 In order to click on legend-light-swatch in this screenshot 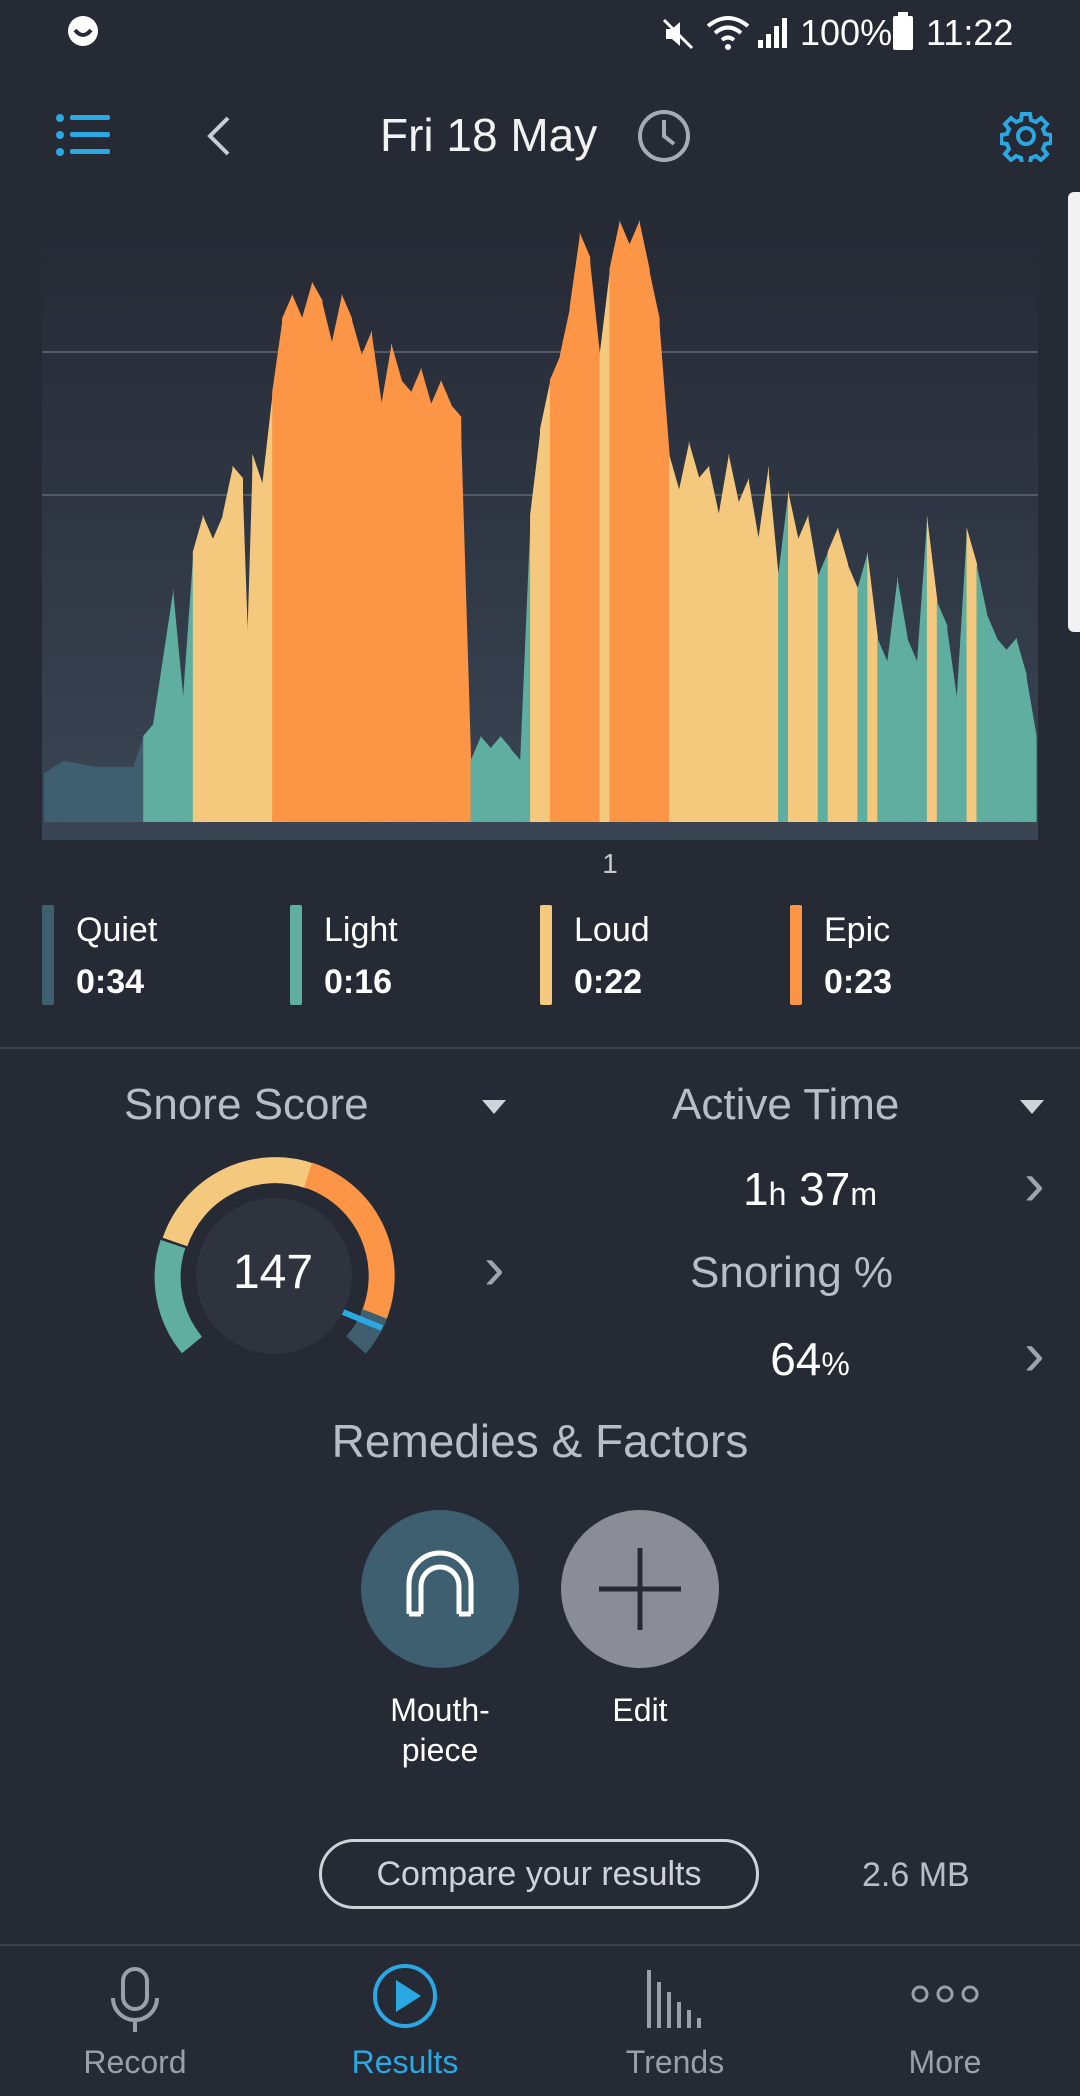, I will do `click(296, 955)`.